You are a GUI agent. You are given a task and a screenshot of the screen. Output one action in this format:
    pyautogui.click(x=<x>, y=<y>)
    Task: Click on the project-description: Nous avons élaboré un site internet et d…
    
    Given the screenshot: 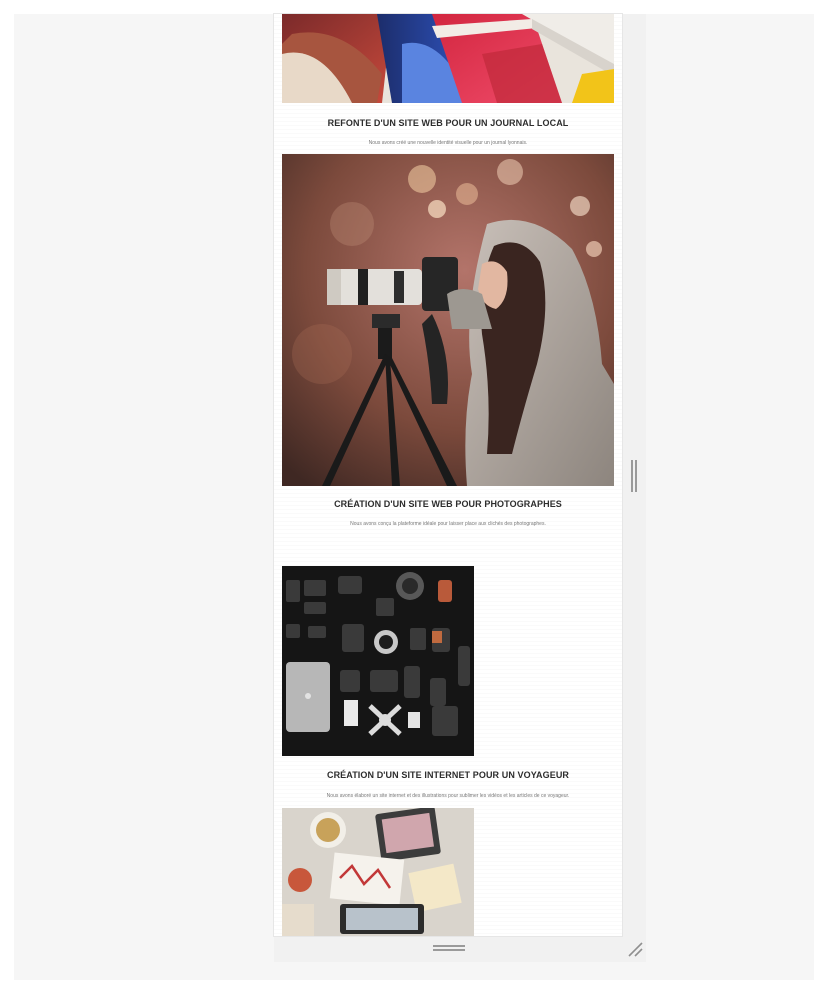 What is the action you would take?
    pyautogui.click(x=448, y=796)
    